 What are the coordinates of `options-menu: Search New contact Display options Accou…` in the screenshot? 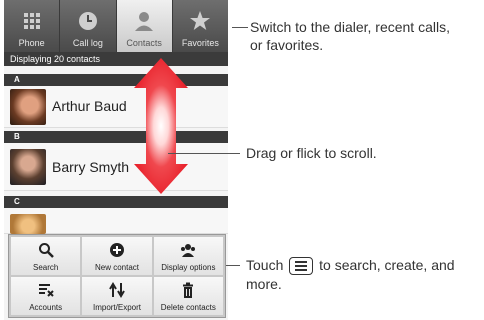 It's located at (117, 276).